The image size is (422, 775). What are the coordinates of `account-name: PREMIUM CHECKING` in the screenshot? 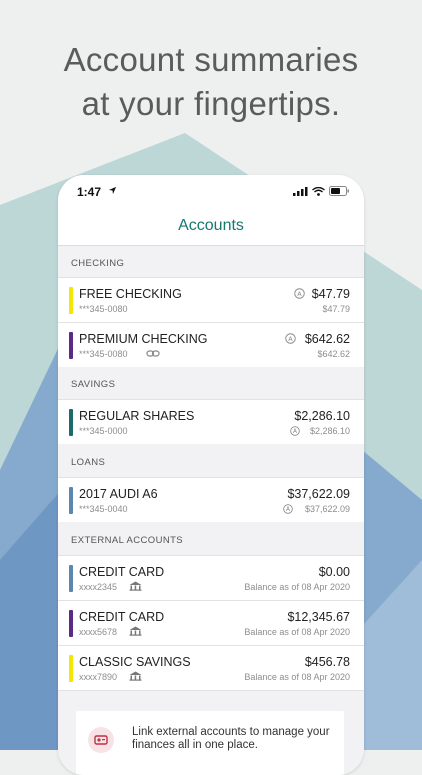 It's located at (143, 339).